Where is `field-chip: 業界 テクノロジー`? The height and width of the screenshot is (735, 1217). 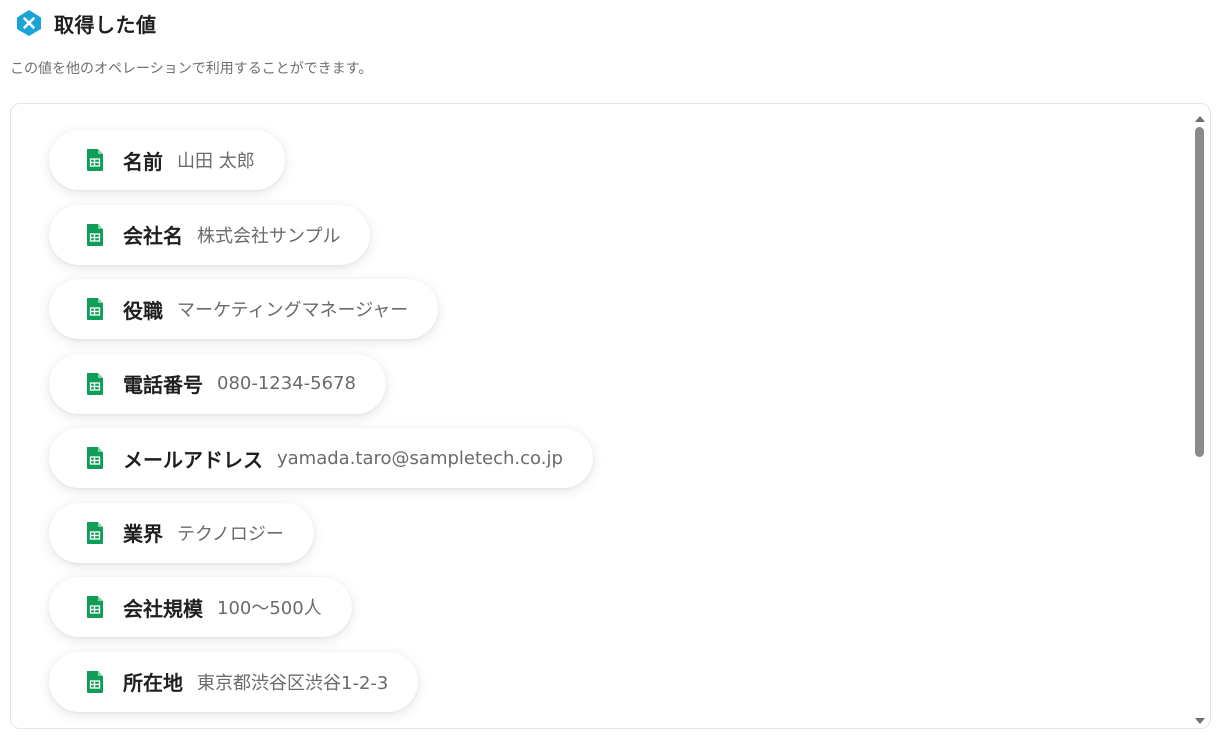 field-chip: 業界 テクノロジー is located at coordinates (181, 532).